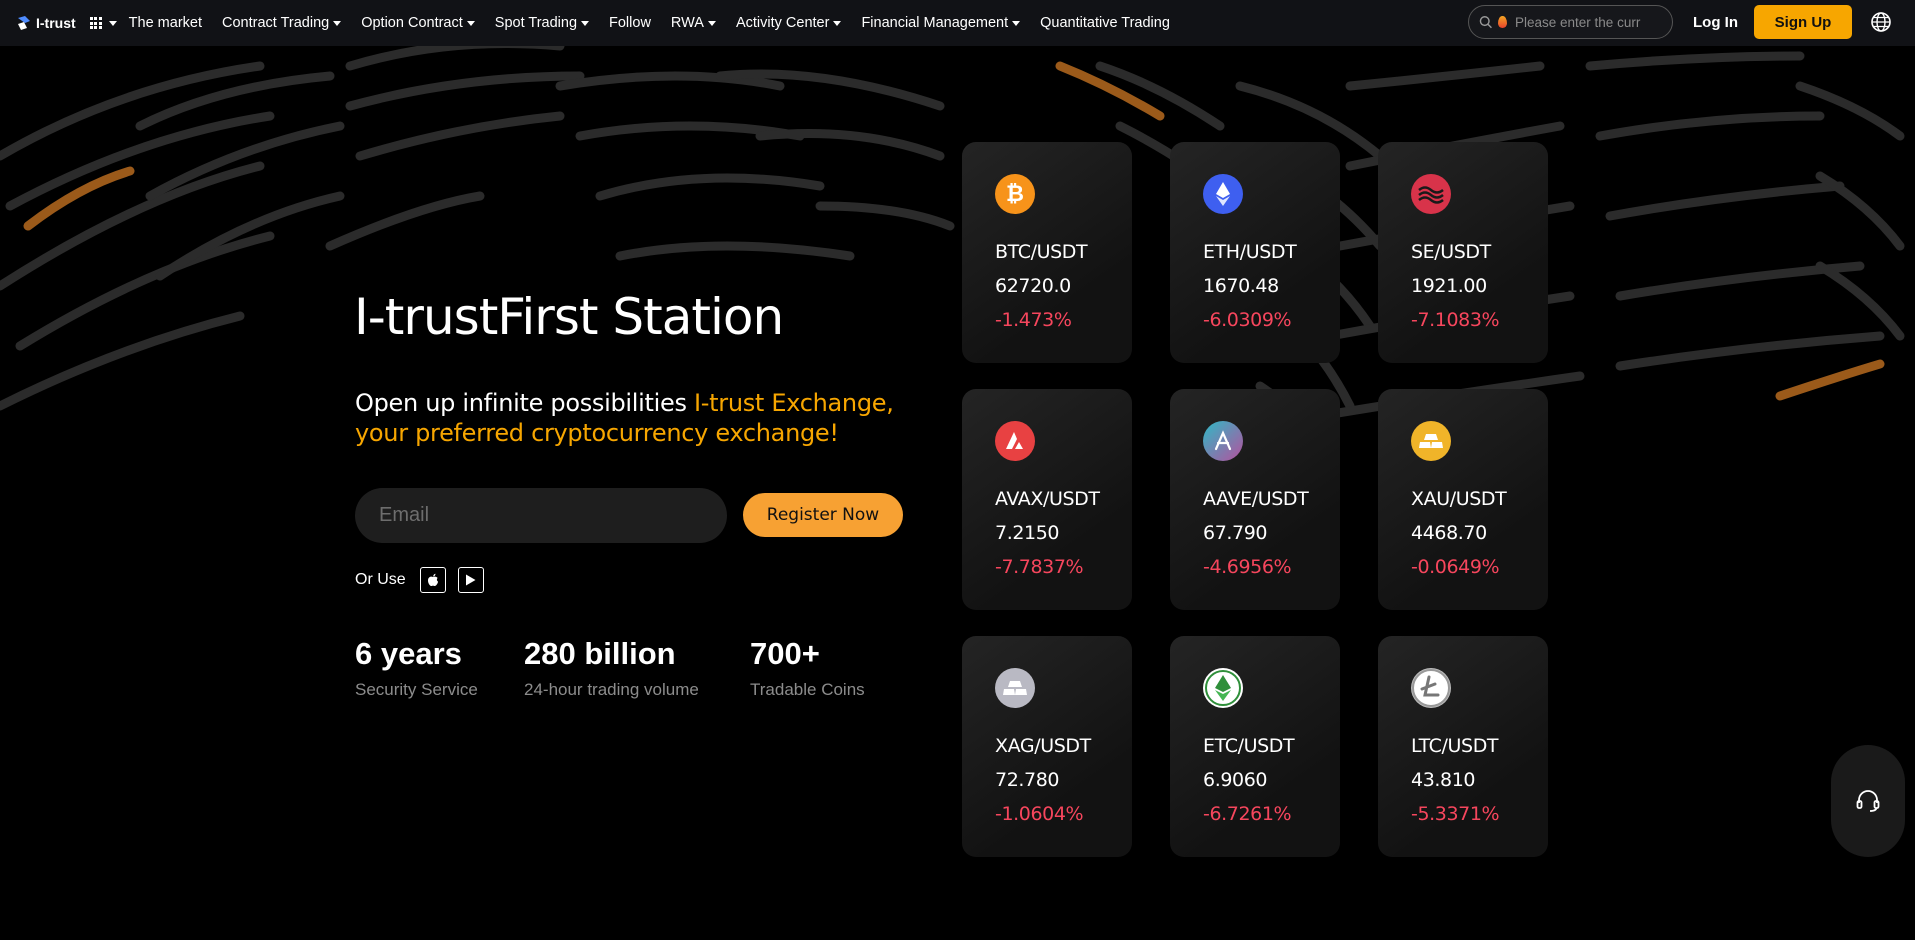 The image size is (1915, 940). Describe the element at coordinates (1235, 533) in the screenshot. I see `market-price: 67.790` at that location.